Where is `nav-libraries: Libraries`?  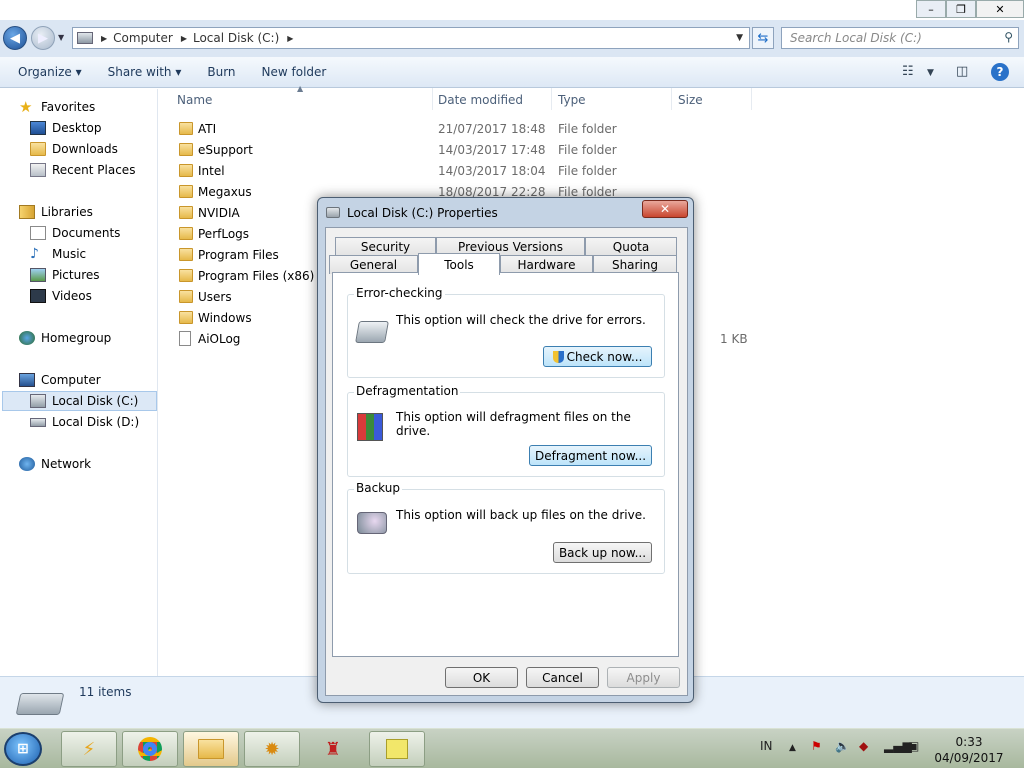 nav-libraries: Libraries is located at coordinates (56, 212).